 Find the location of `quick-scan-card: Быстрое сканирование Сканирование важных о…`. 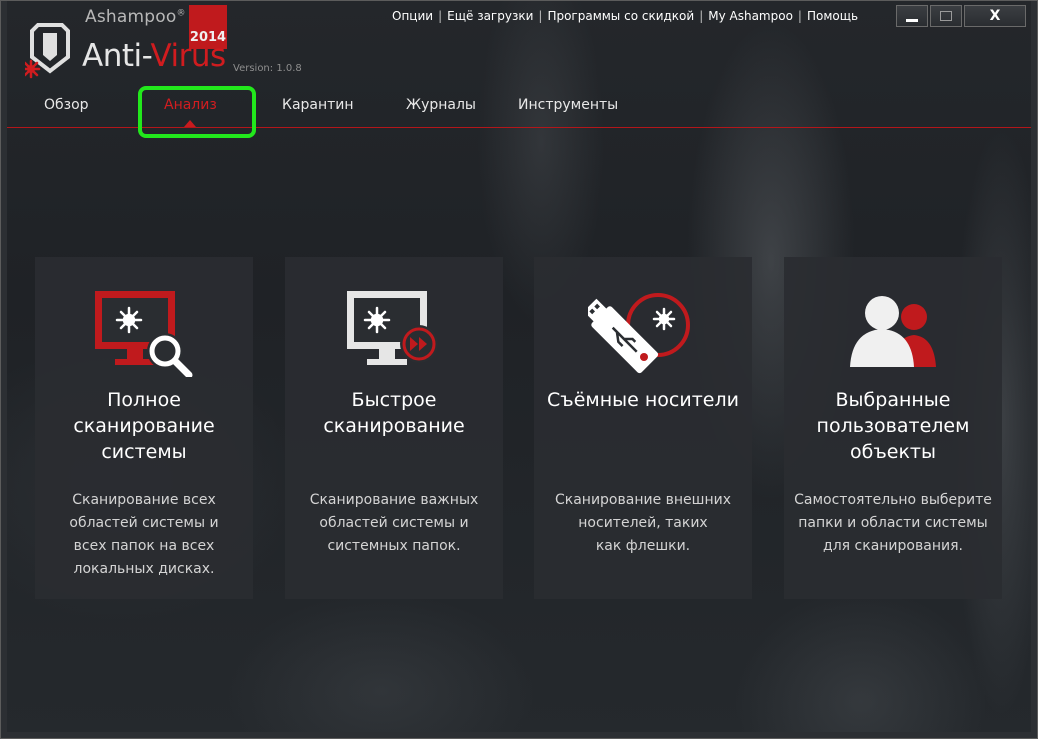

quick-scan-card: Быстрое сканирование Сканирование важных о… is located at coordinates (394, 428).